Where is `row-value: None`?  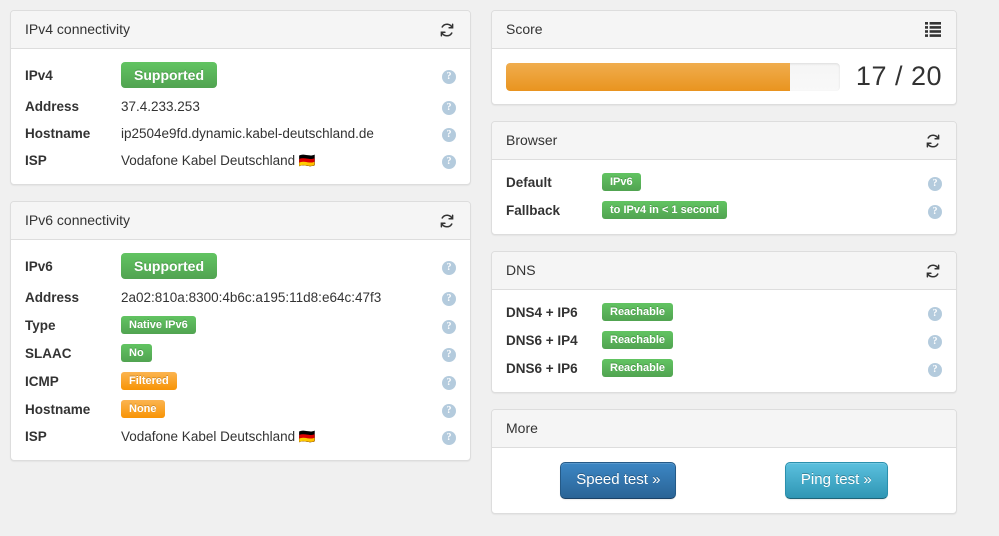
row-value: None is located at coordinates (279, 409).